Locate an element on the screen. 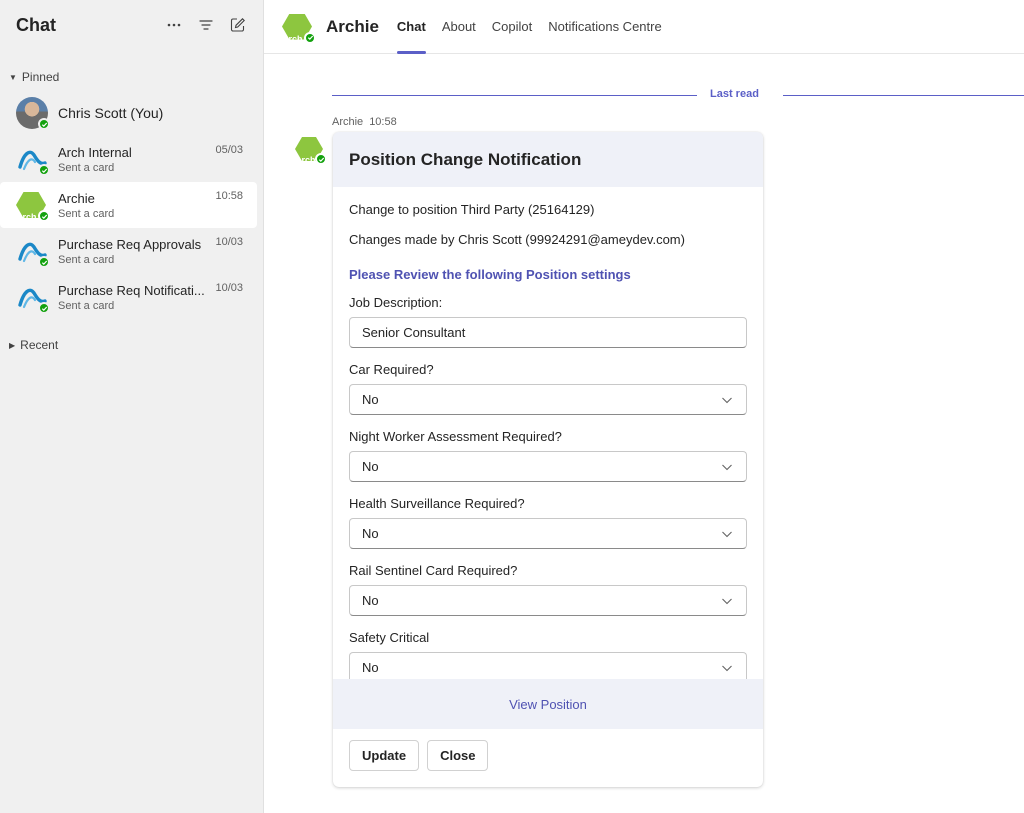  filter-icon is located at coordinates (206, 25).